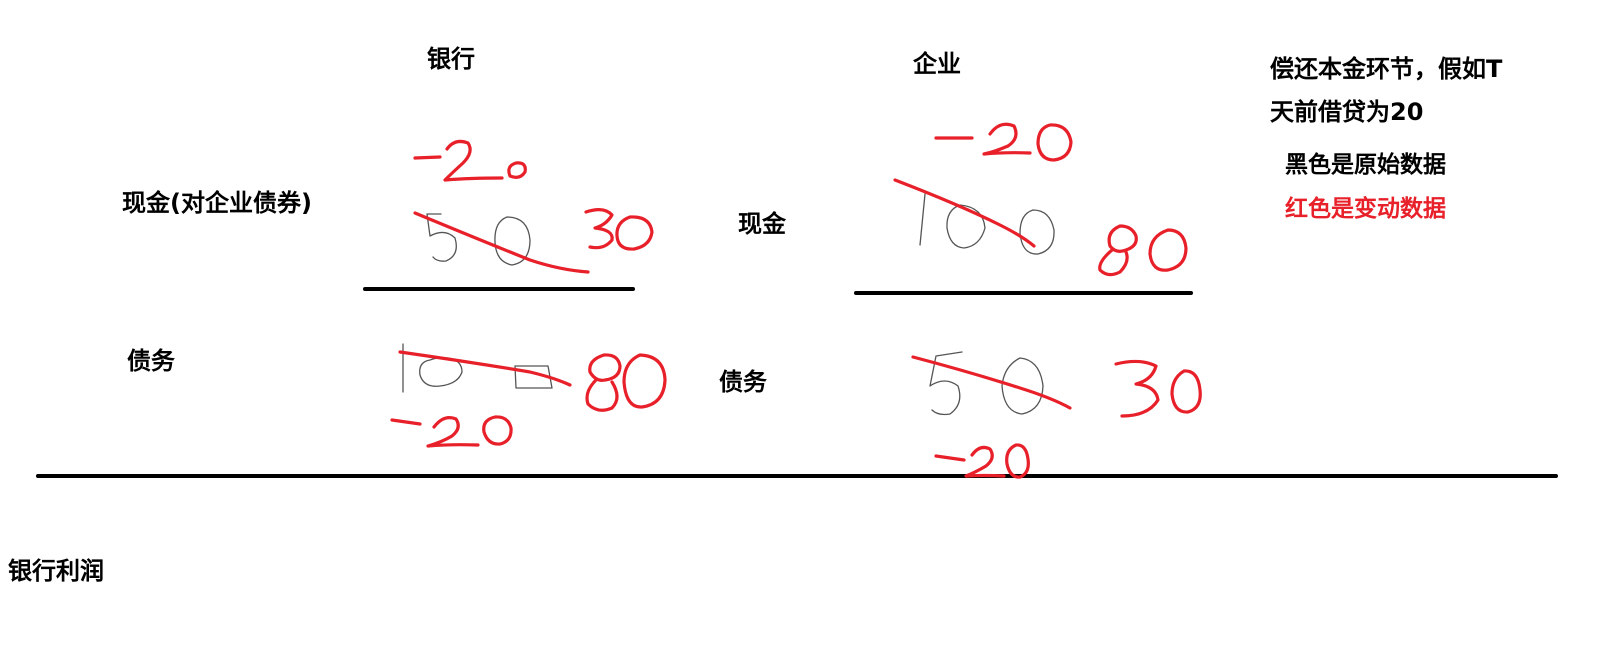  I want to click on enterprise-cash-strike, so click(964, 213).